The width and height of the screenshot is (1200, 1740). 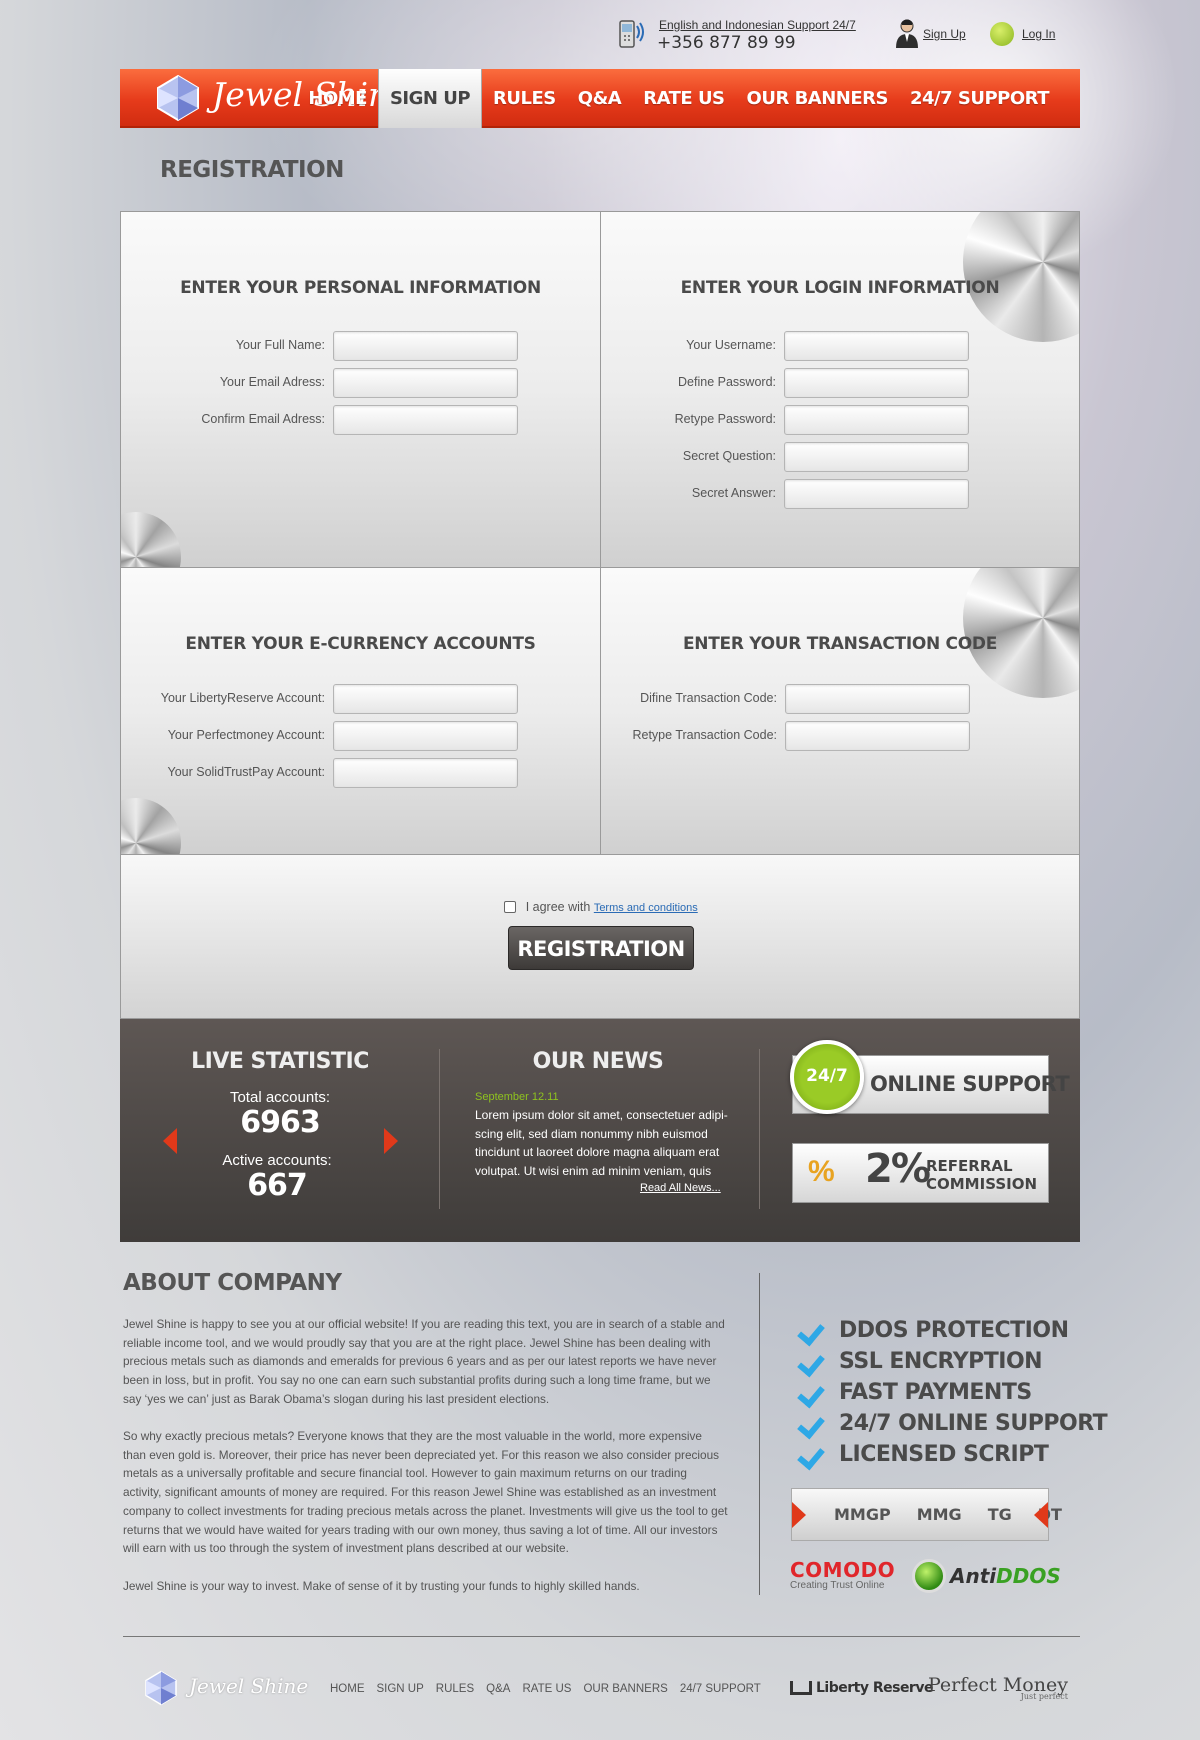 What do you see at coordinates (877, 699) in the screenshot?
I see `difine-transaction-code-input` at bounding box center [877, 699].